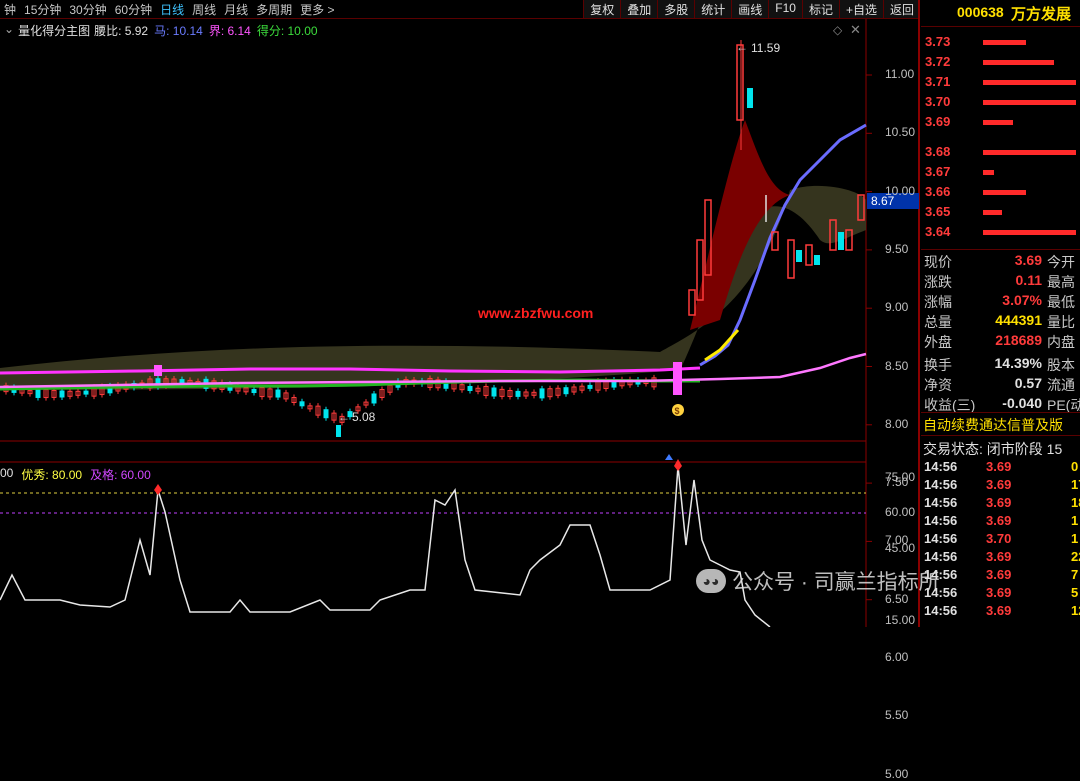  Describe the element at coordinates (1075, 556) in the screenshot. I see `tick-volume: 22` at that location.